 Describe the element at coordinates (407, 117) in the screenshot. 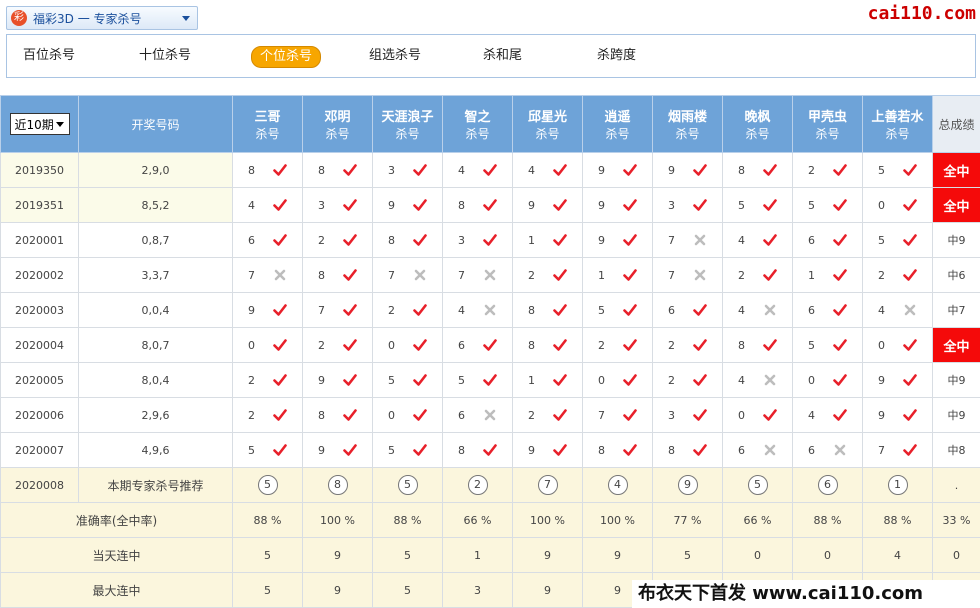

I see `expert-name: 天涯浪子` at that location.